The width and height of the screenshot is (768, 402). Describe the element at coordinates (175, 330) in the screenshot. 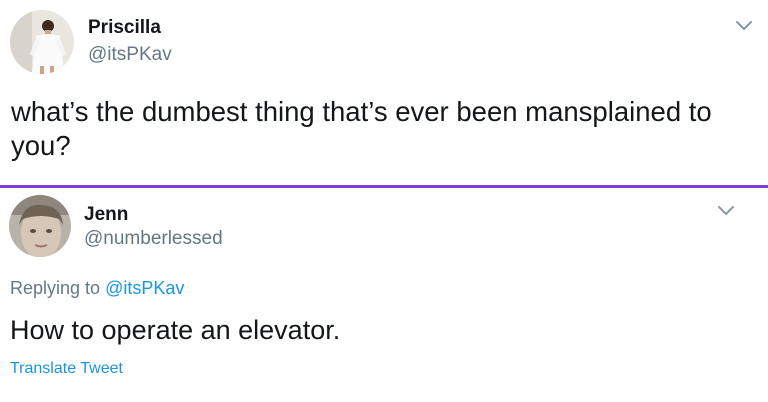

I see `reply-text: How to operate an elevator.` at that location.